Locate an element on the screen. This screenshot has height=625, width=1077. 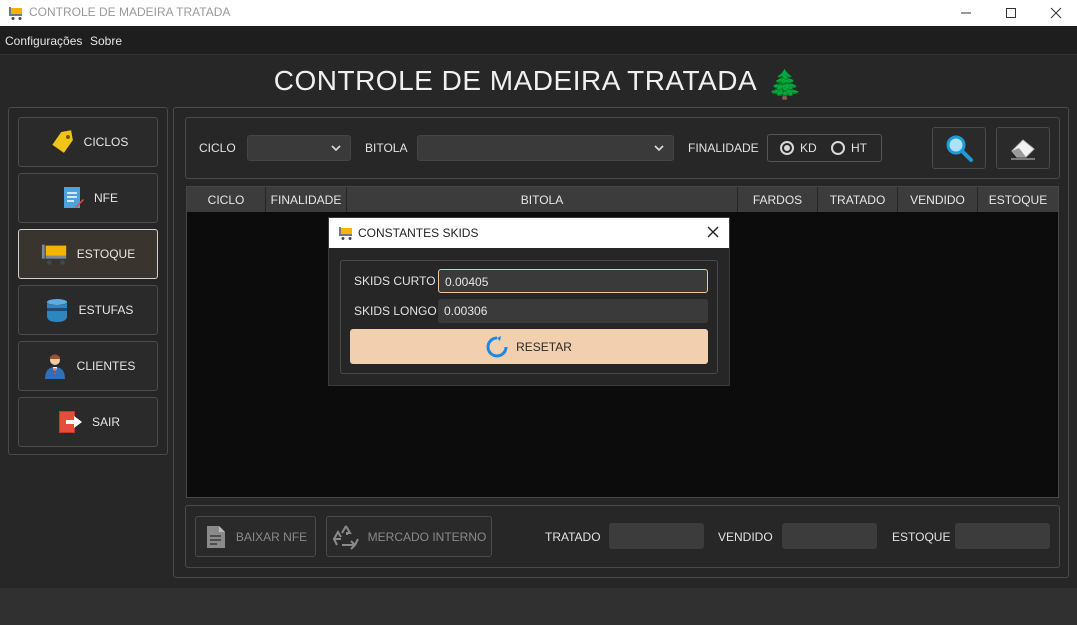
vendido-total-field is located at coordinates (829, 536).